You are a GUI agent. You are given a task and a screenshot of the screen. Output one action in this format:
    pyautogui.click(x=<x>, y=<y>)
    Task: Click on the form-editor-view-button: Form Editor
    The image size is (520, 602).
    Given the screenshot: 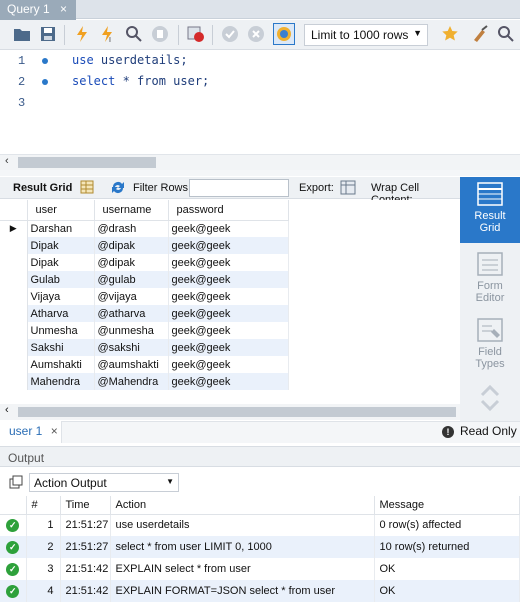 What is the action you would take?
    pyautogui.click(x=490, y=280)
    